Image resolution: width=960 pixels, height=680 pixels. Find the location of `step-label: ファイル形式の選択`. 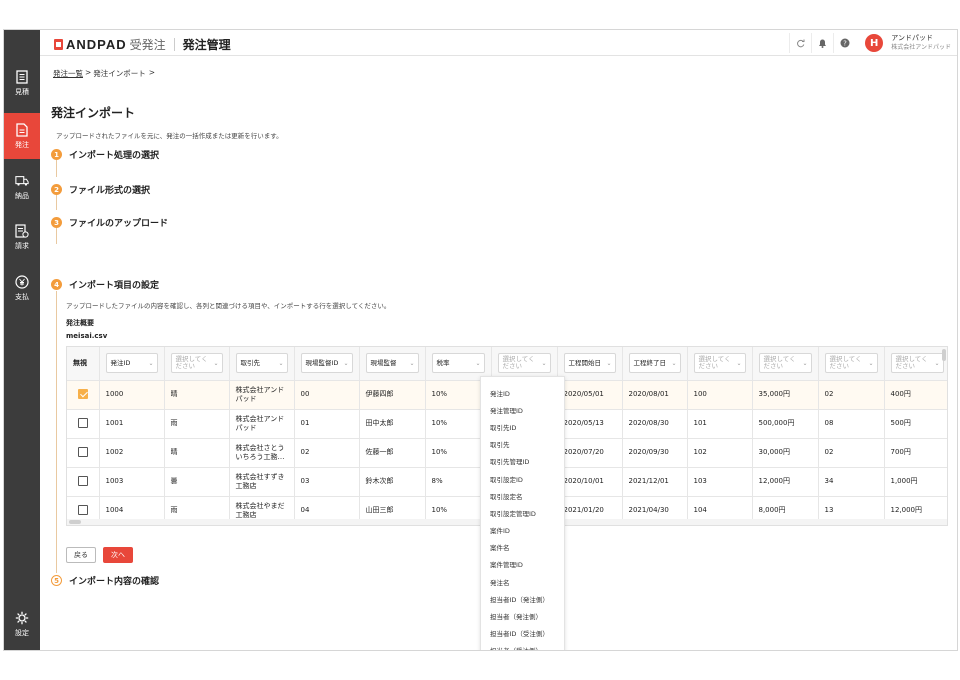

step-label: ファイル形式の選択 is located at coordinates (110, 191).